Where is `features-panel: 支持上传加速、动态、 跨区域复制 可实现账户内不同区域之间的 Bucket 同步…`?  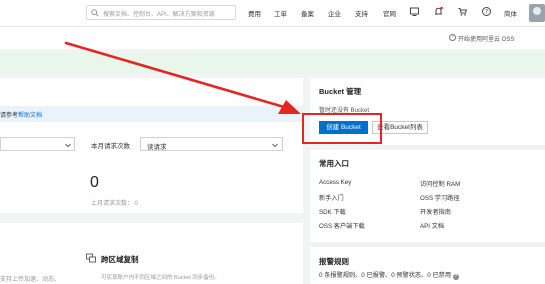 features-panel: 支持上传加速、动态、 跨区域复制 可实现账户内不同区域之间的 Bucket 同步… is located at coordinates (151, 253).